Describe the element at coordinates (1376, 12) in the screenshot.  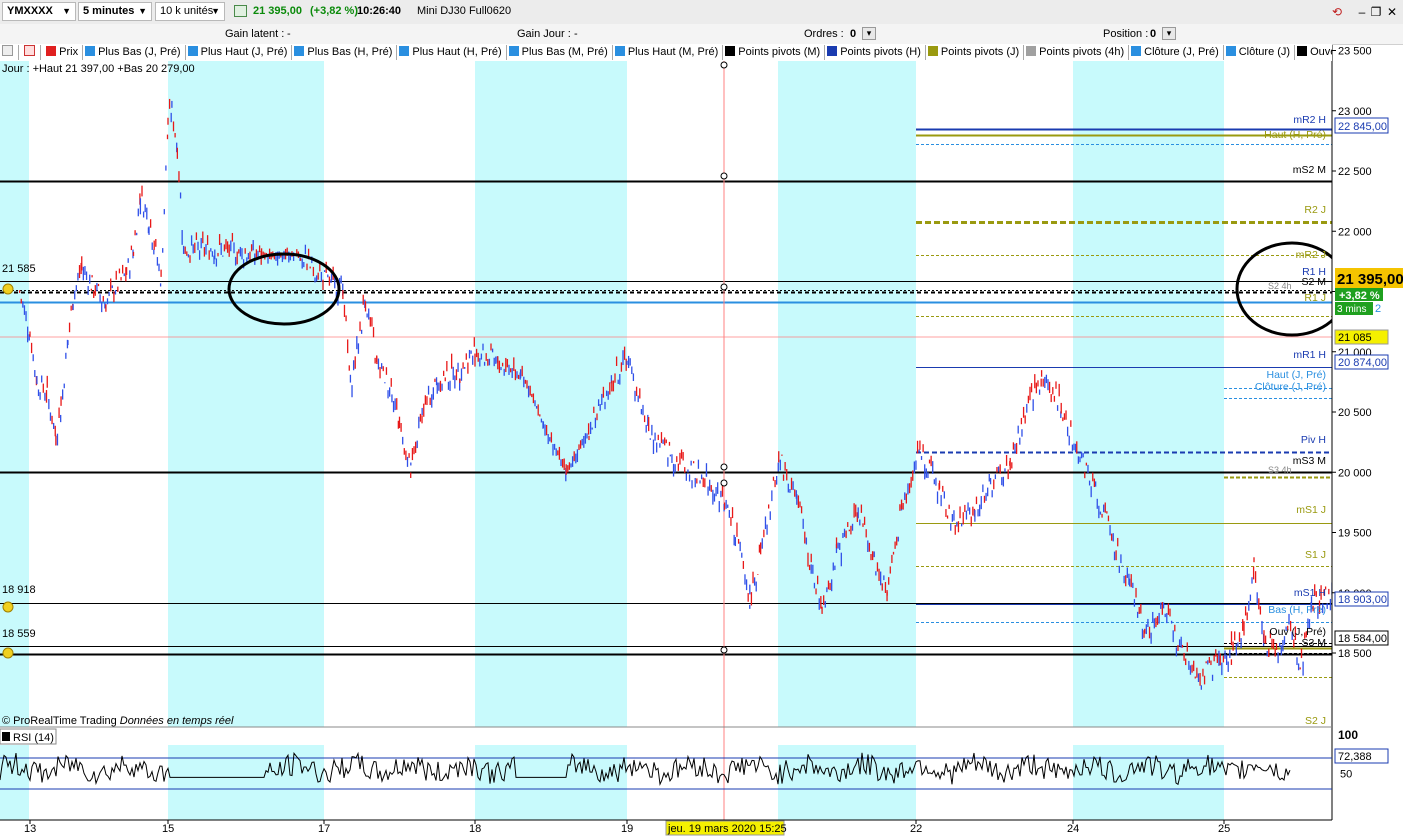
I see `restore-icon: ❐` at that location.